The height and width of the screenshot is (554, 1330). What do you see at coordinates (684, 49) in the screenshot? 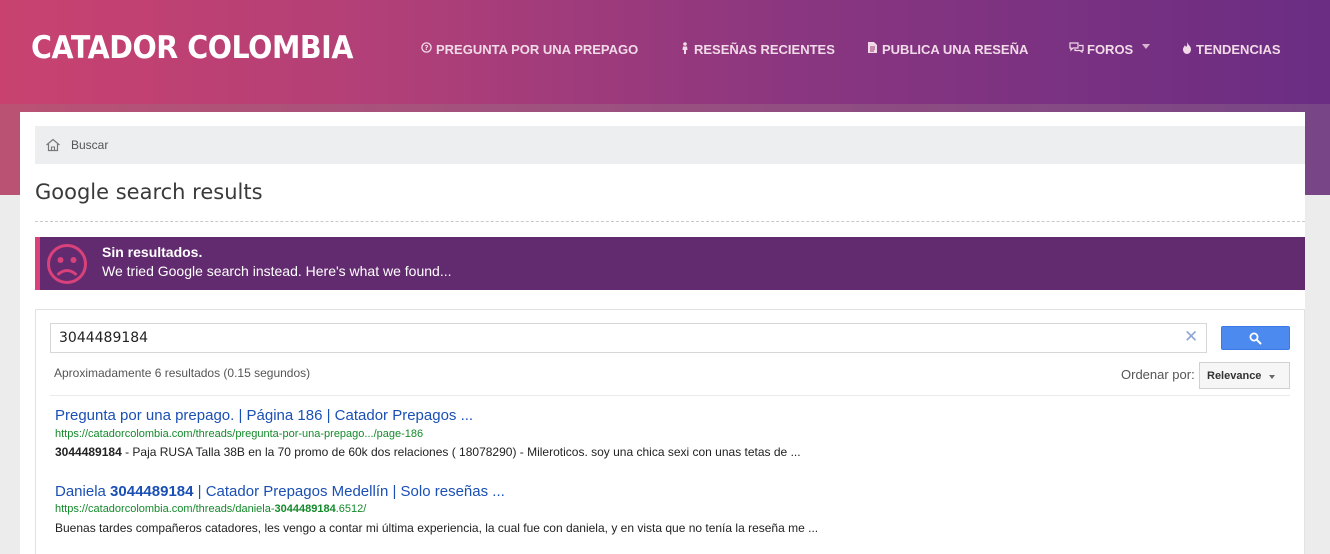
I see `female-icon` at bounding box center [684, 49].